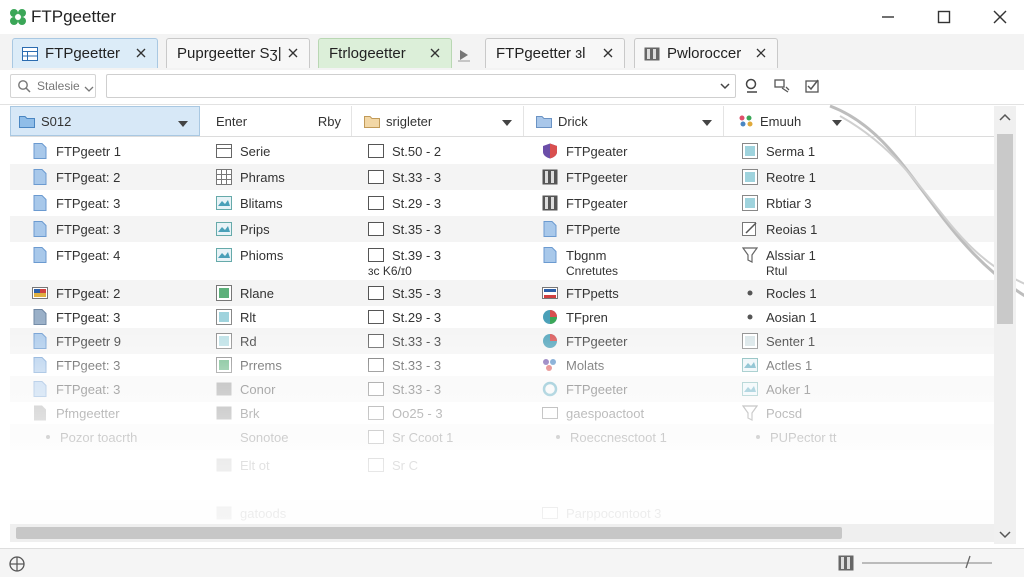 This screenshot has width=1024, height=578. Describe the element at coordinates (105, 121) in the screenshot. I see `column-header-s012: S012` at that location.